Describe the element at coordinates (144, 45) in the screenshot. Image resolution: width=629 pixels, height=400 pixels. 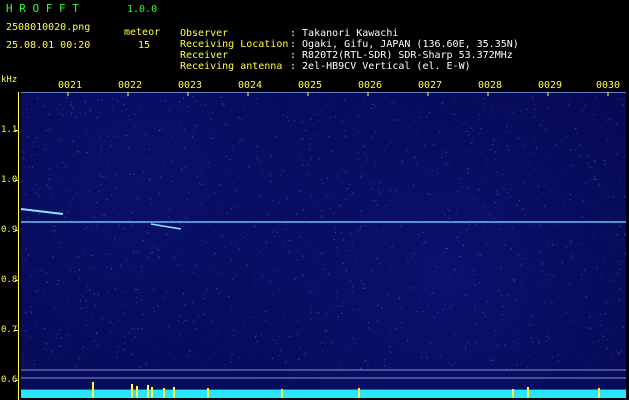
I see `meteor-count: 15` at that location.